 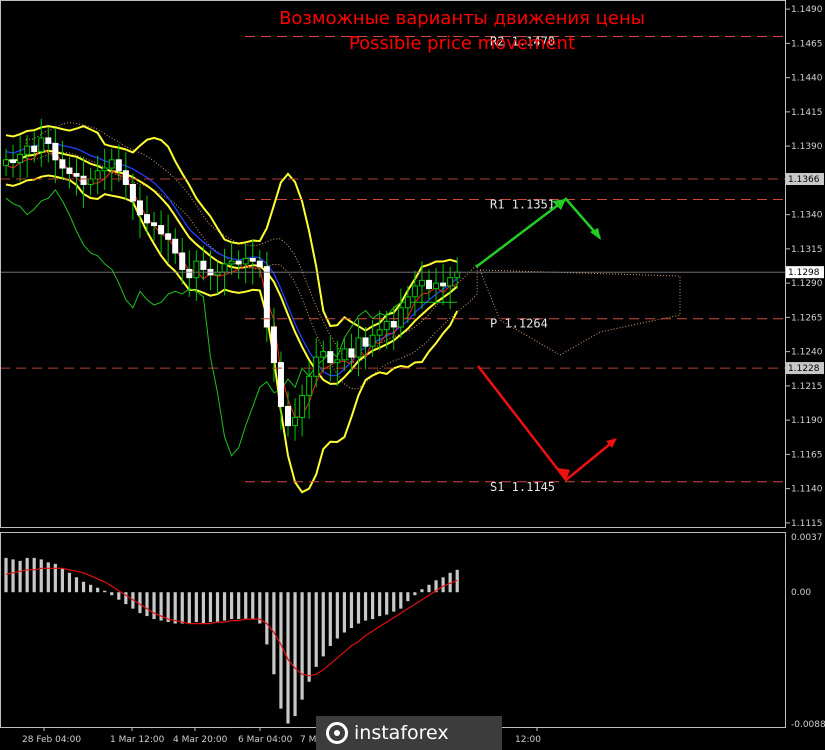 I want to click on y-tick-label: 1.1490, so click(x=807, y=10).